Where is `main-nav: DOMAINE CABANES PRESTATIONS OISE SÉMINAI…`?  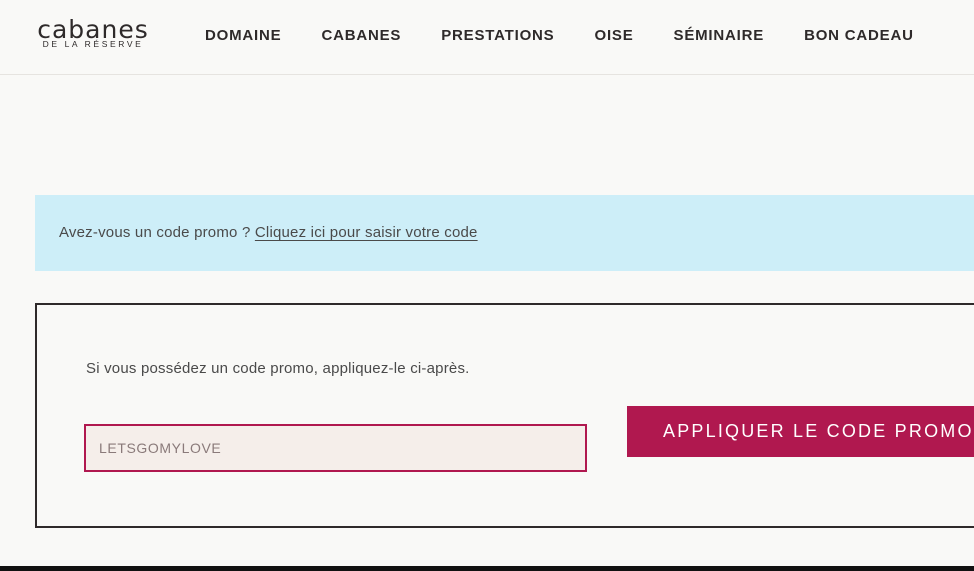 main-nav: DOMAINE CABANES PRESTATIONS OISE SÉMINAI… is located at coordinates (559, 36).